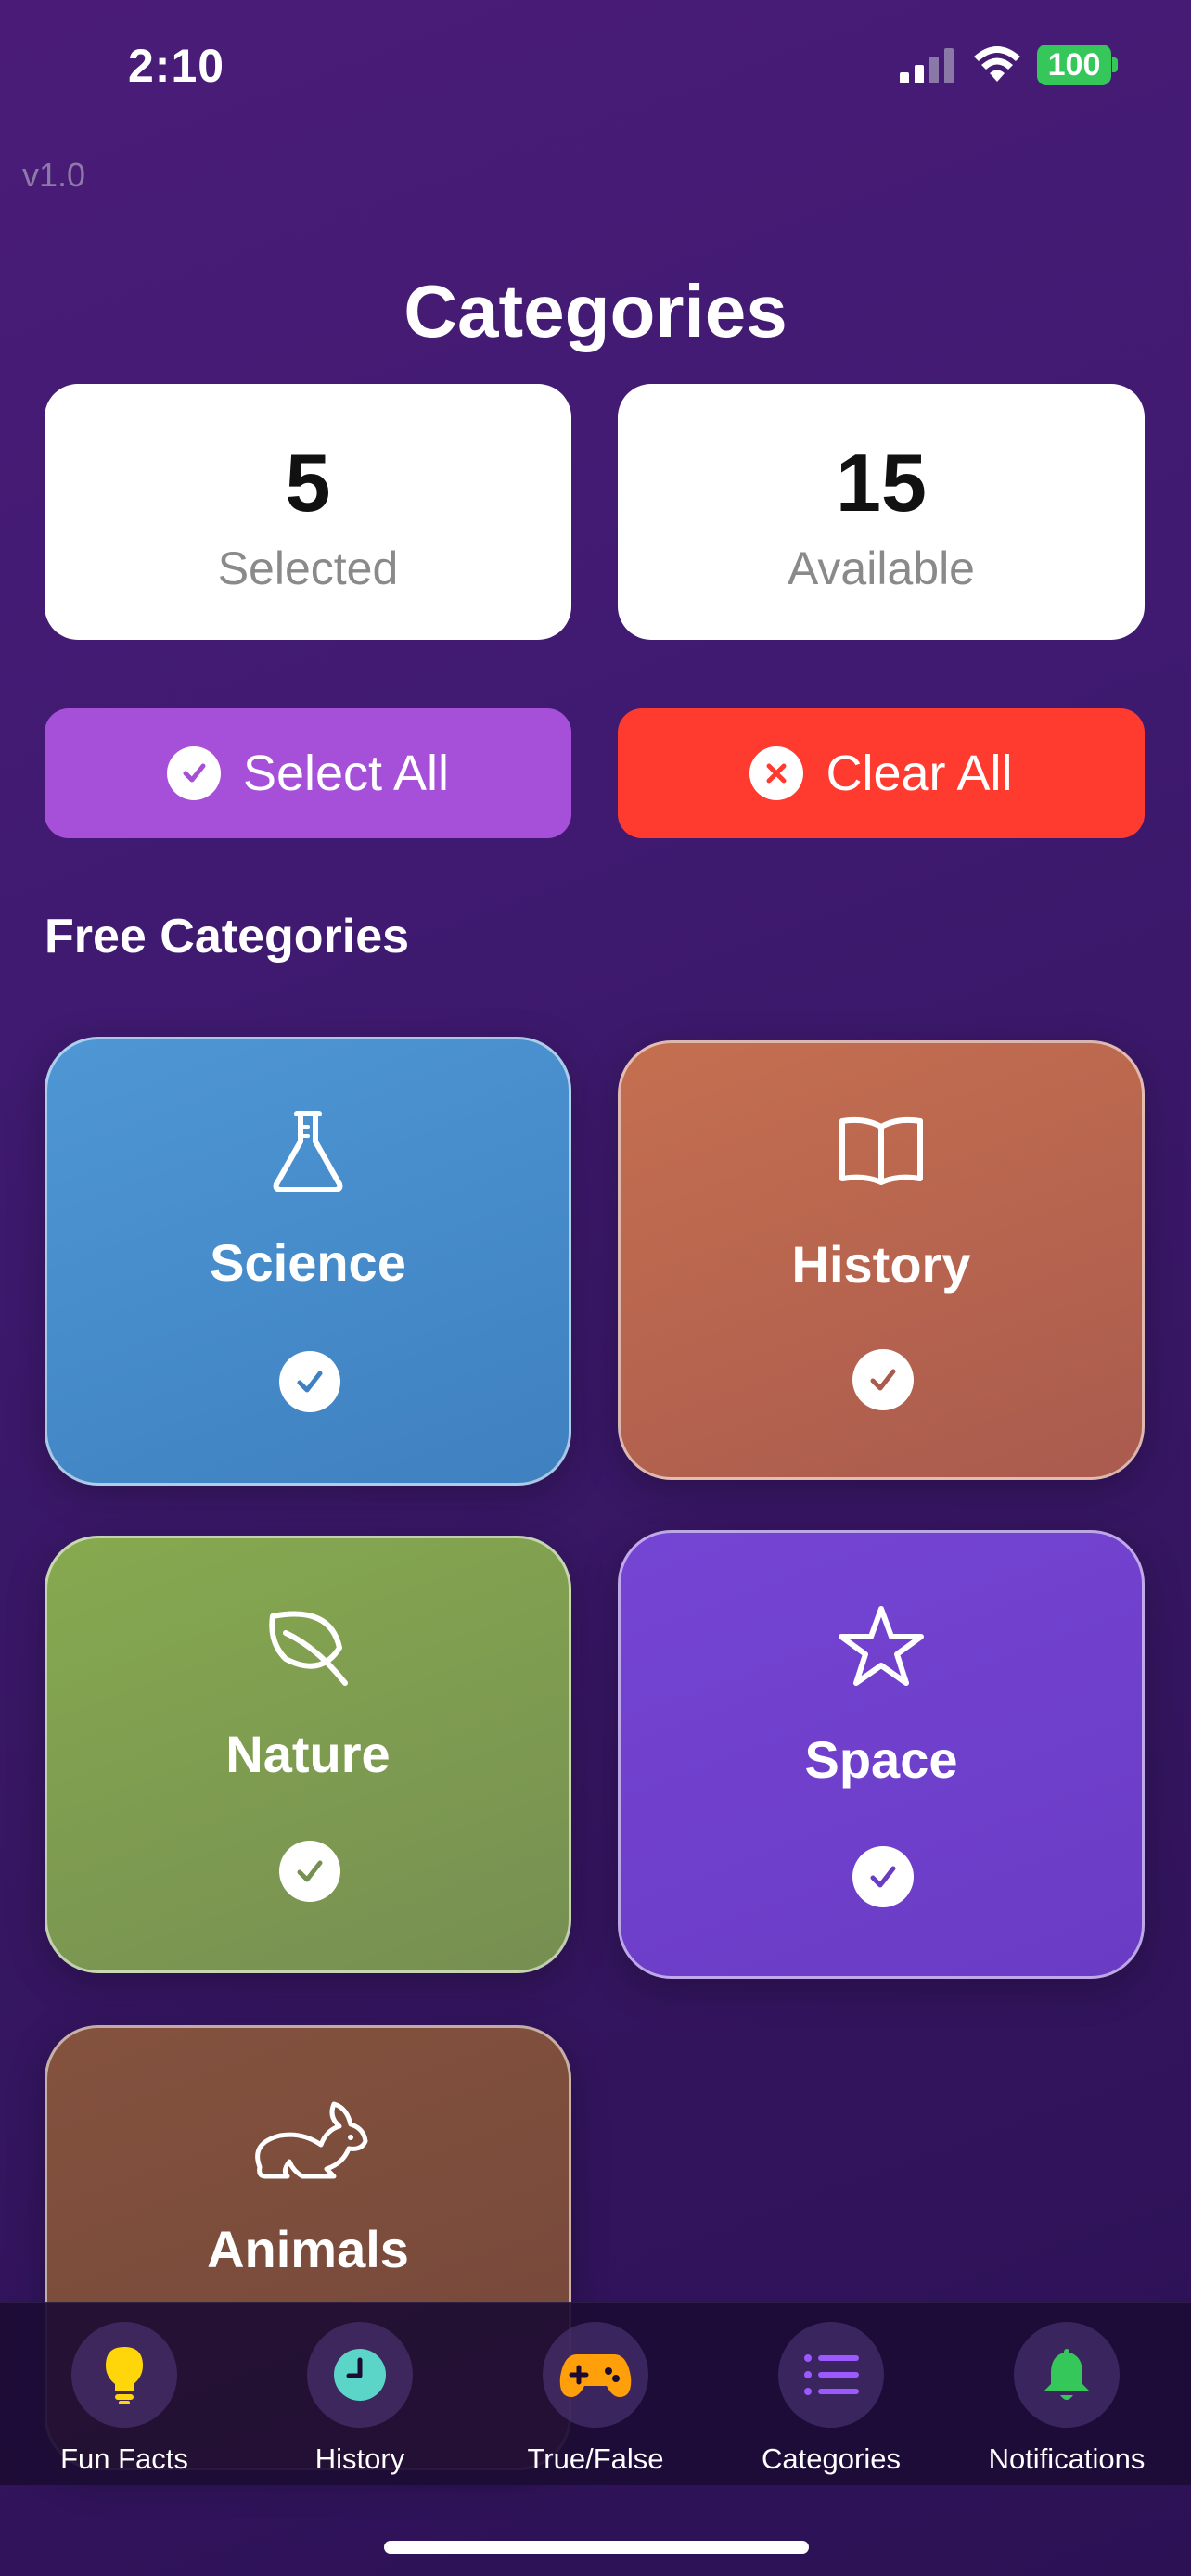 Image resolution: width=1191 pixels, height=2576 pixels. I want to click on category-card-nature: Nature, so click(308, 1754).